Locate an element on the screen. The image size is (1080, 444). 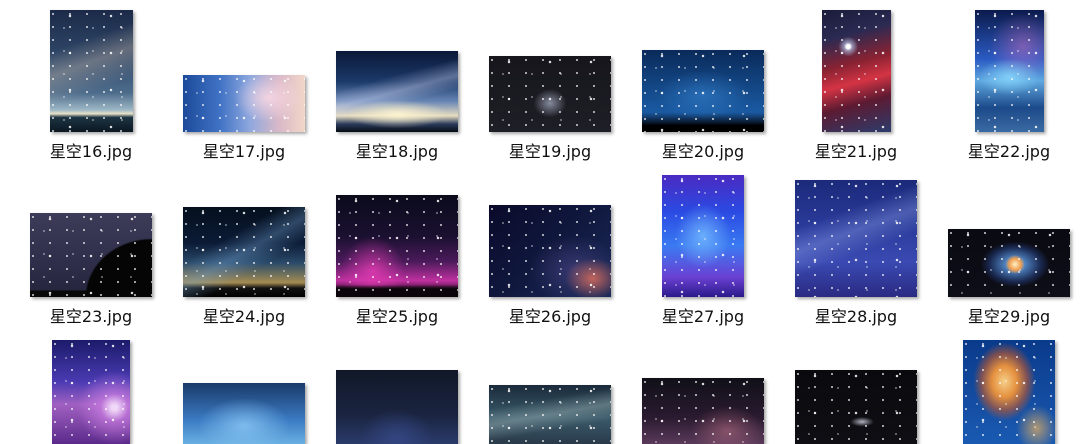
file-name-label: 星空22.jpg is located at coordinates (1009, 151).